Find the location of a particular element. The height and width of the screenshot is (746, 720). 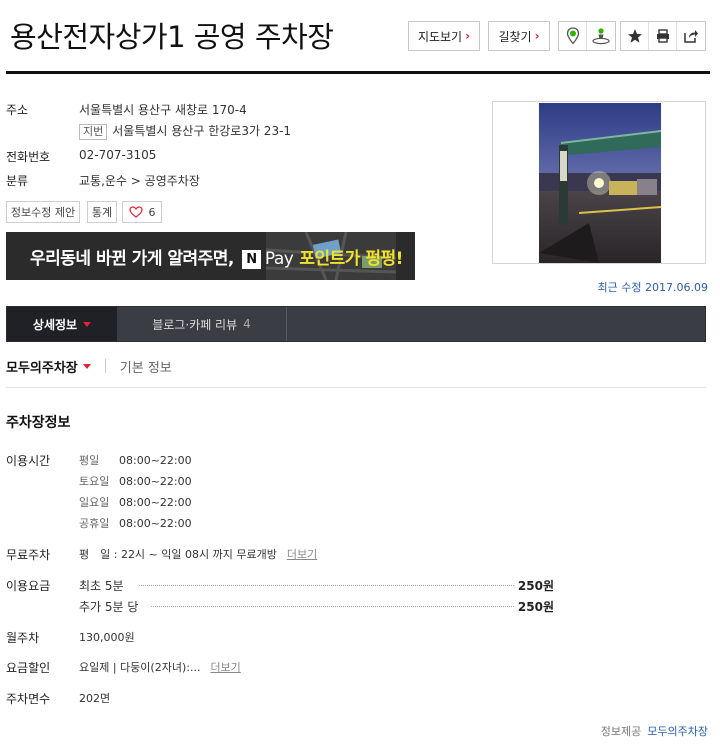

section-title: 주차장정보 is located at coordinates (38, 423).